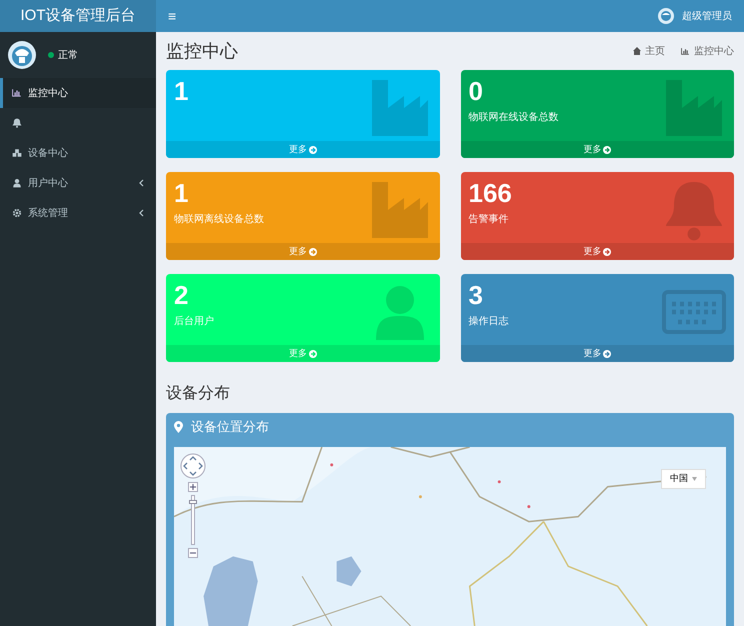  Describe the element at coordinates (655, 51) in the screenshot. I see `breadcrumb-link: 主页` at that location.